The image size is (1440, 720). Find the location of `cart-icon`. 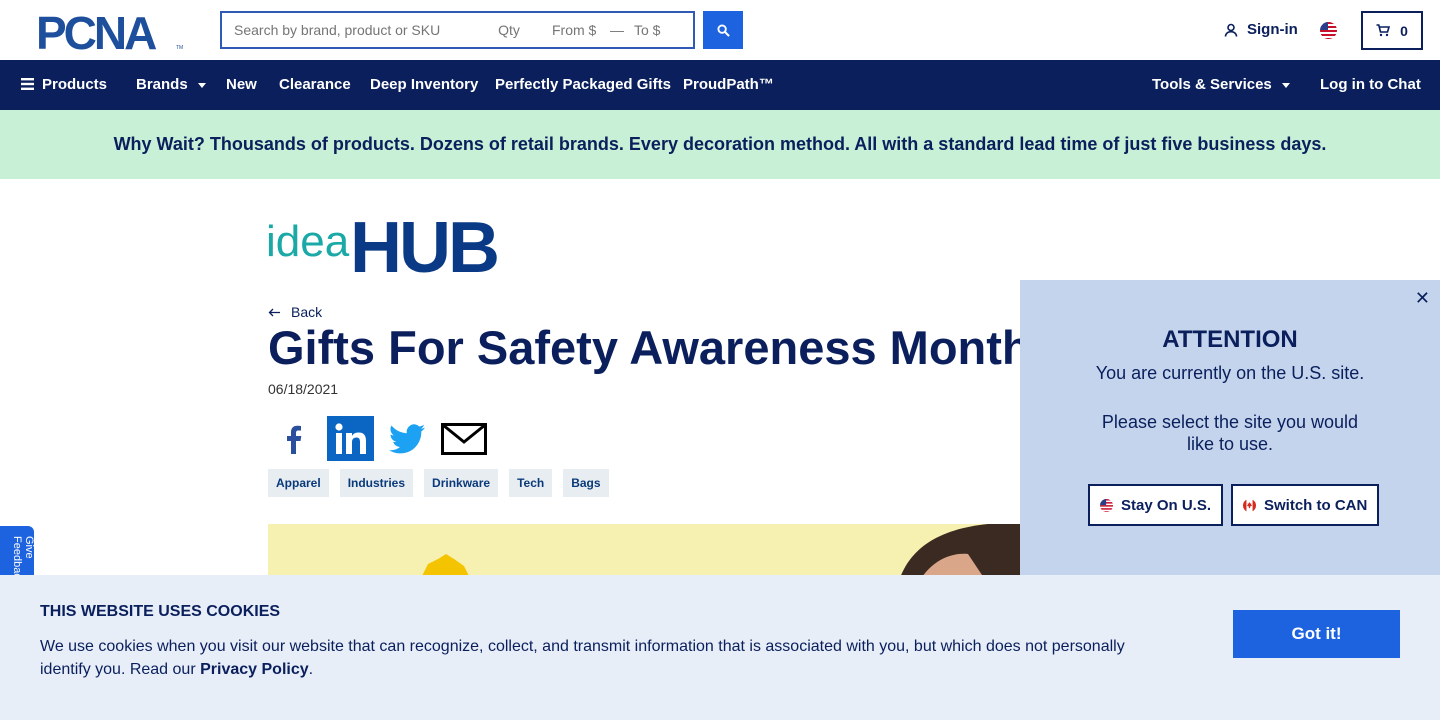

cart-icon is located at coordinates (1383, 30).